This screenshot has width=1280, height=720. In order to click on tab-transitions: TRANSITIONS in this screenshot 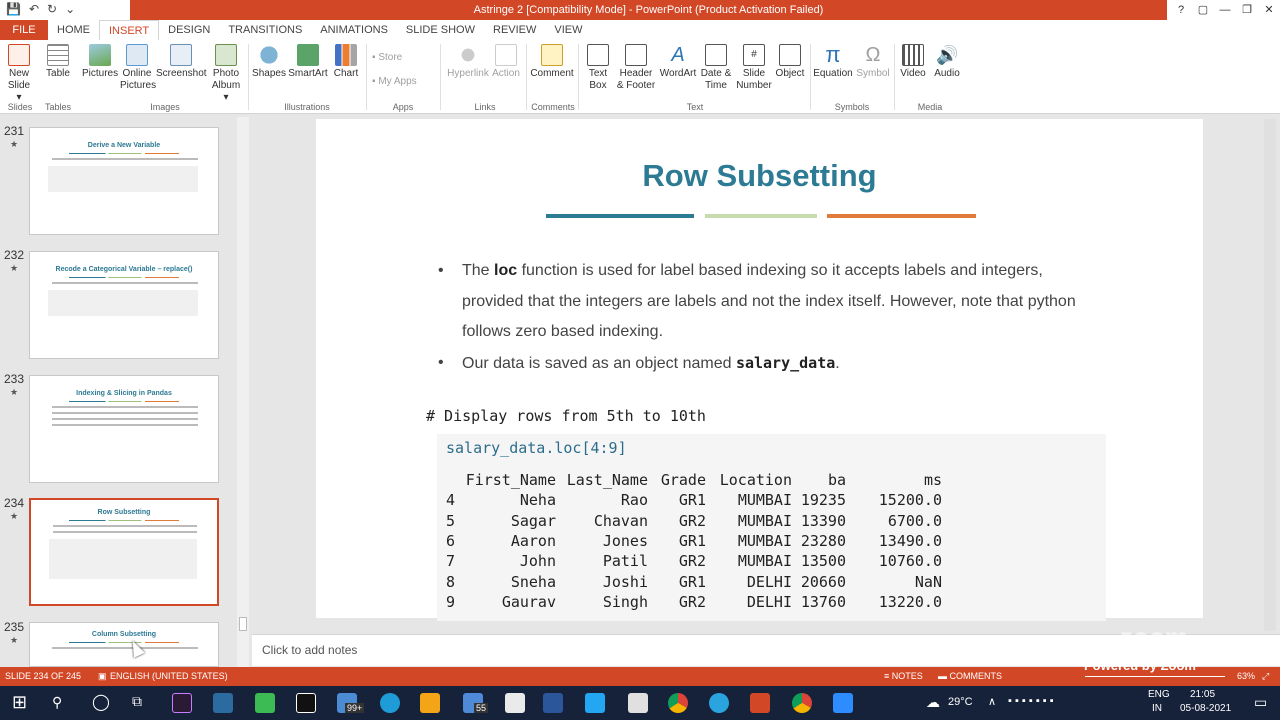, I will do `click(265, 30)`.